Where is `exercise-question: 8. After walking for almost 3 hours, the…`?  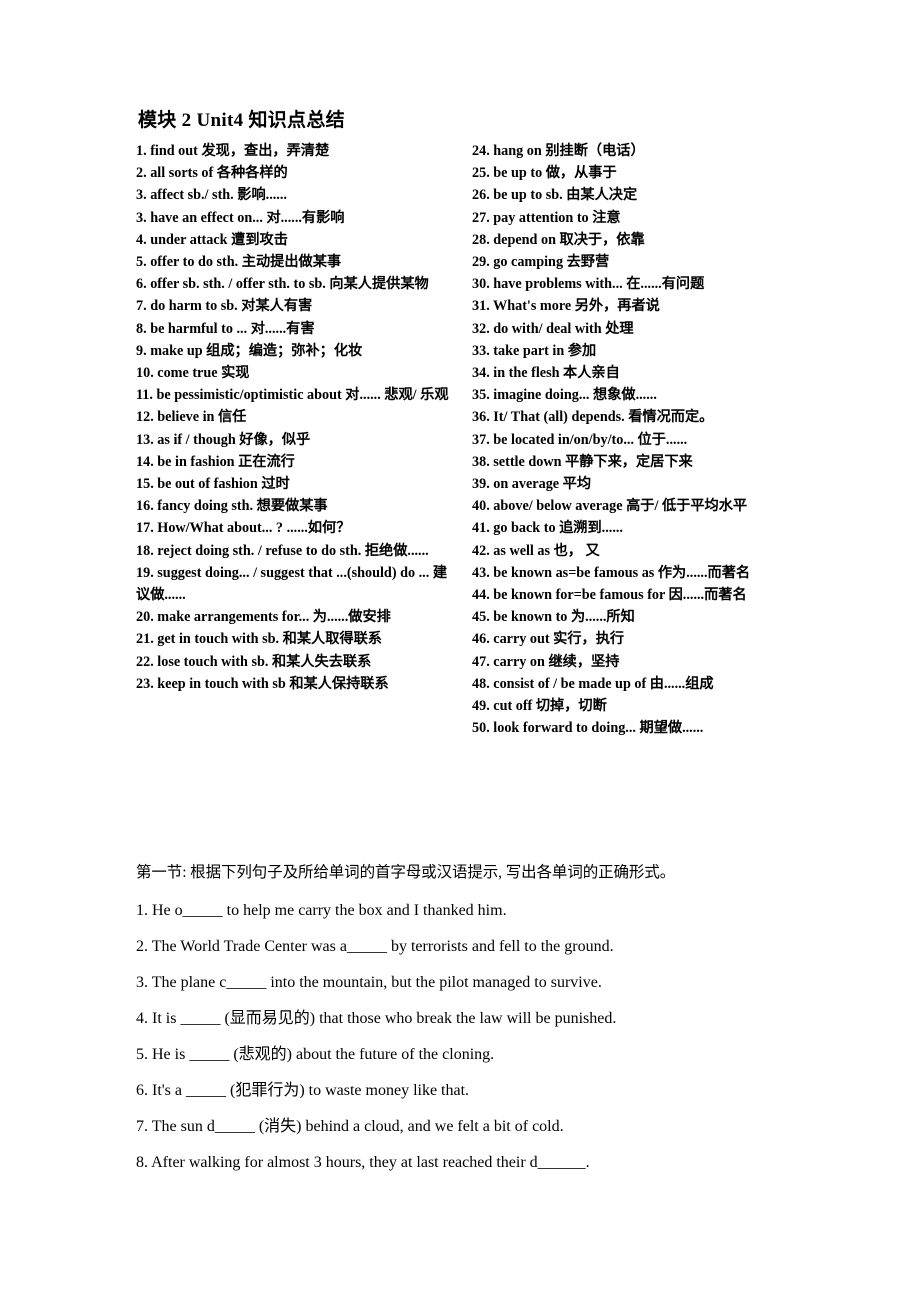
exercise-question: 8. After walking for almost 3 hours, the… is located at coordinates (363, 1162).